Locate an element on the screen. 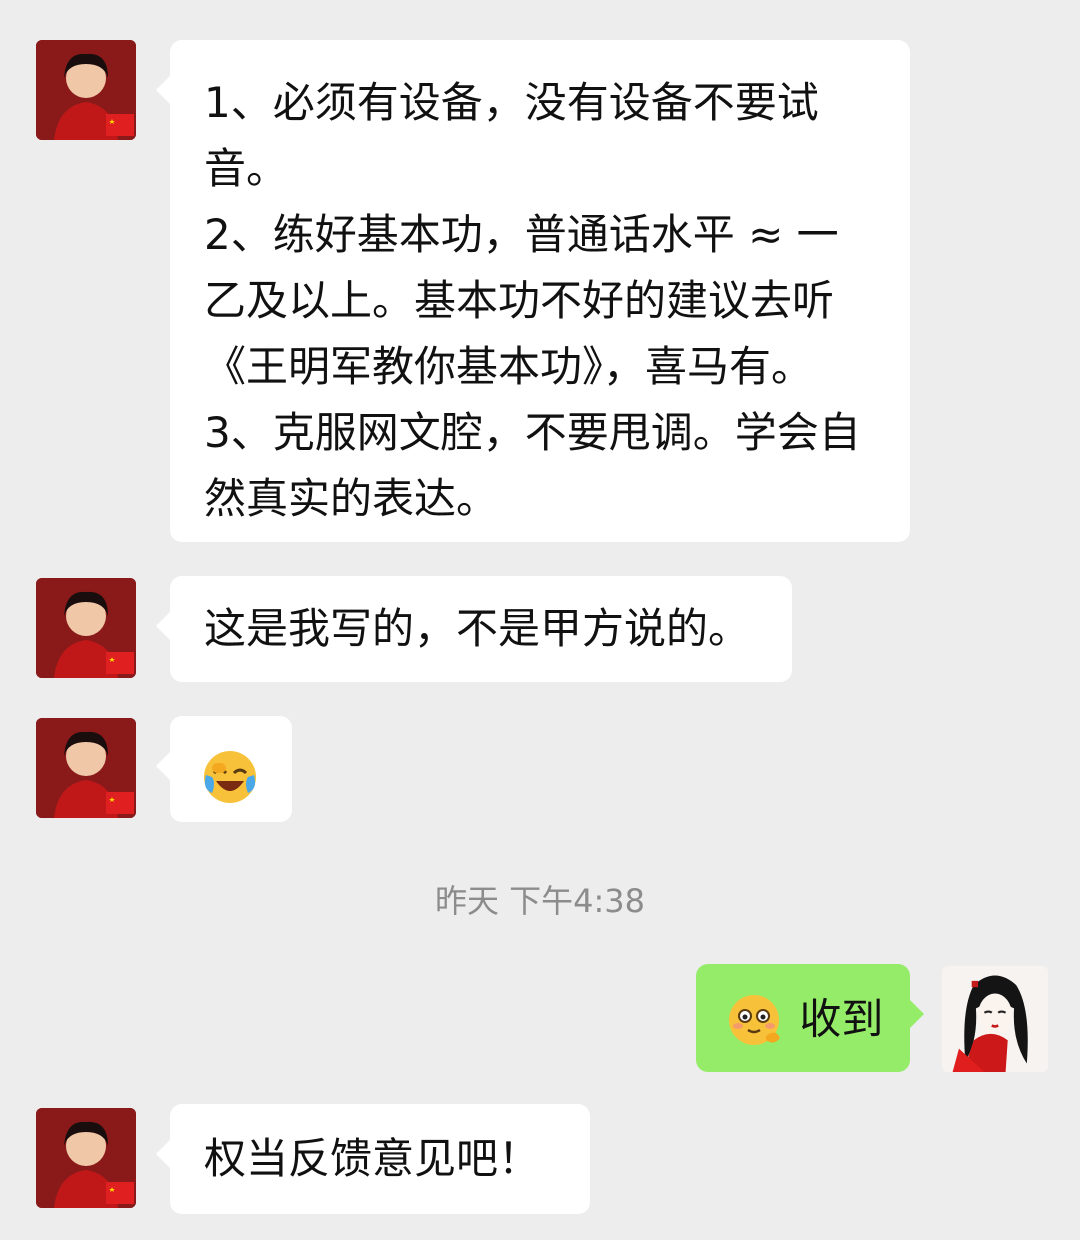 Image resolution: width=1080 pixels, height=1240 pixels. message-line: 2、练好基本功，普通话水平 ≈ 一 is located at coordinates (521, 234).